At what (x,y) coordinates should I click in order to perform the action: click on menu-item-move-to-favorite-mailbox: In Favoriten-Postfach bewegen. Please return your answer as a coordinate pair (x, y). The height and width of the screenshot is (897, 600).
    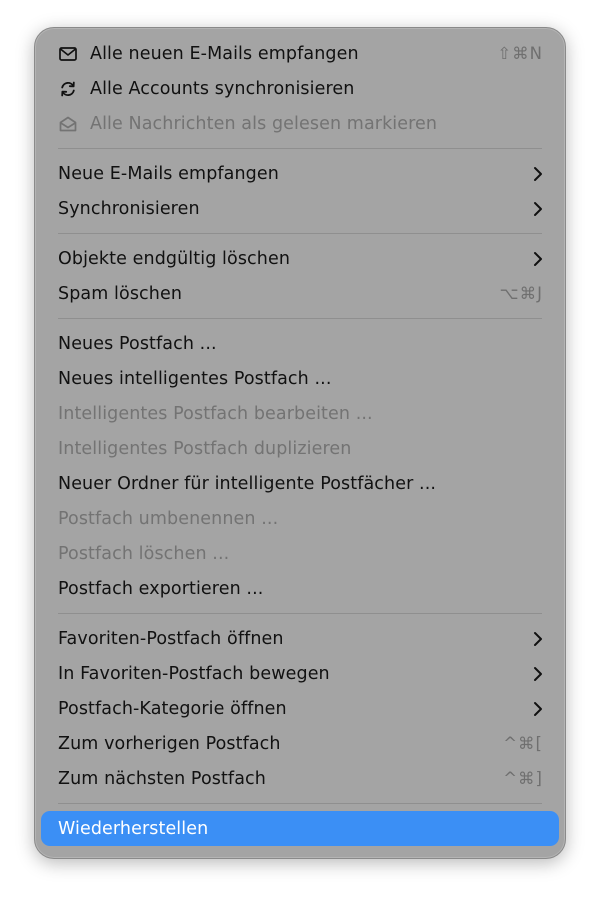
    Looking at the image, I should click on (300, 673).